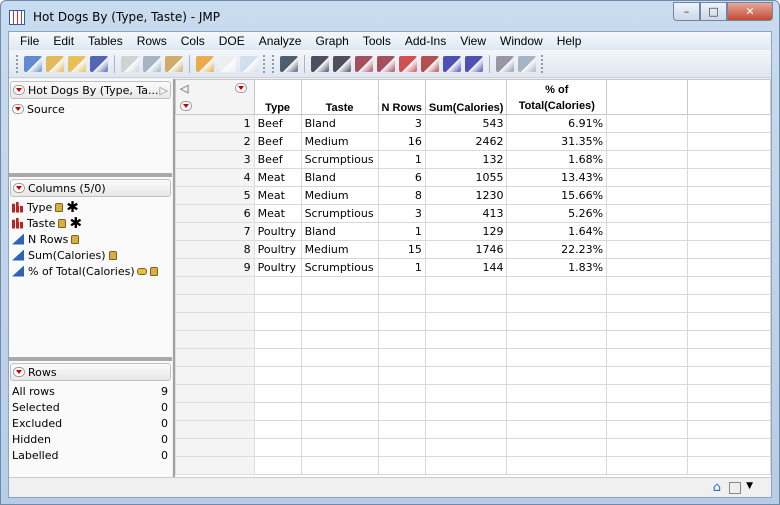 The height and width of the screenshot is (505, 780). I want to click on save-icon, so click(99, 63).